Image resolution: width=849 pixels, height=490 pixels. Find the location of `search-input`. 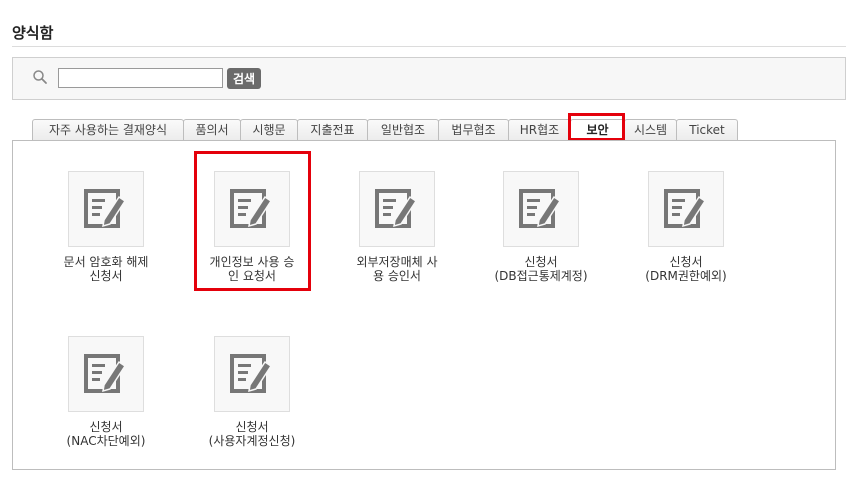

search-input is located at coordinates (140, 78).